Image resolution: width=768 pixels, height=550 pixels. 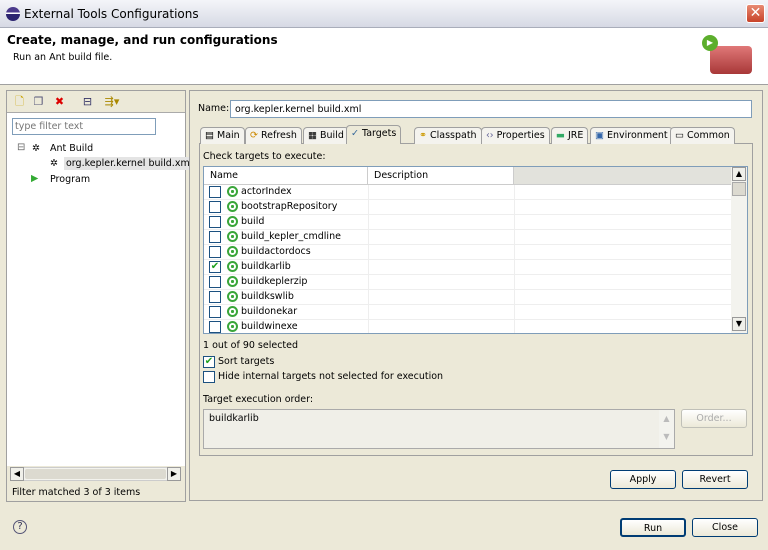 What do you see at coordinates (631, 135) in the screenshot?
I see `tab-environment: ▣ Environment` at bounding box center [631, 135].